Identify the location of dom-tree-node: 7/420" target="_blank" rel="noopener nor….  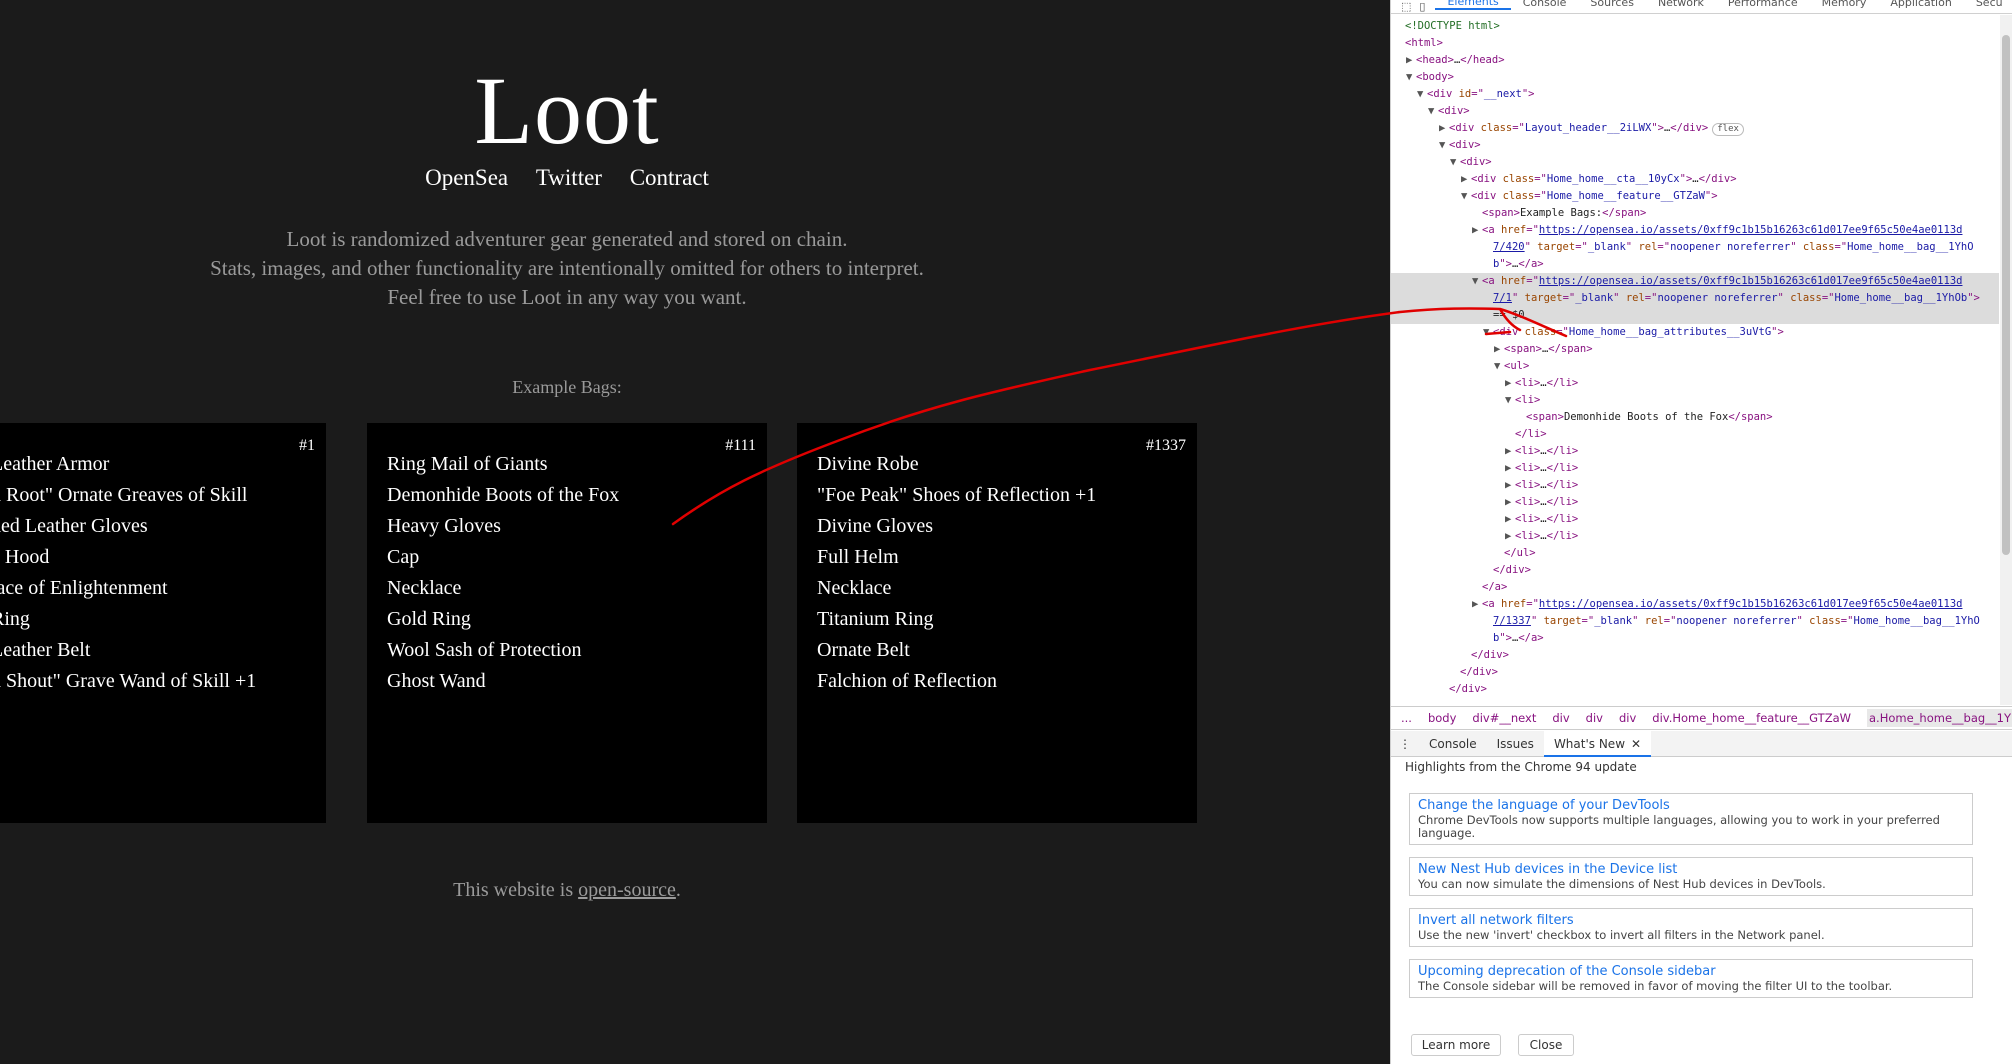
(1728, 247).